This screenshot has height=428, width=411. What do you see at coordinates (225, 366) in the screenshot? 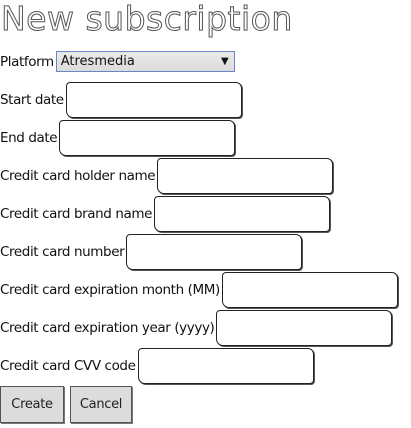
I see `cvv-input` at bounding box center [225, 366].